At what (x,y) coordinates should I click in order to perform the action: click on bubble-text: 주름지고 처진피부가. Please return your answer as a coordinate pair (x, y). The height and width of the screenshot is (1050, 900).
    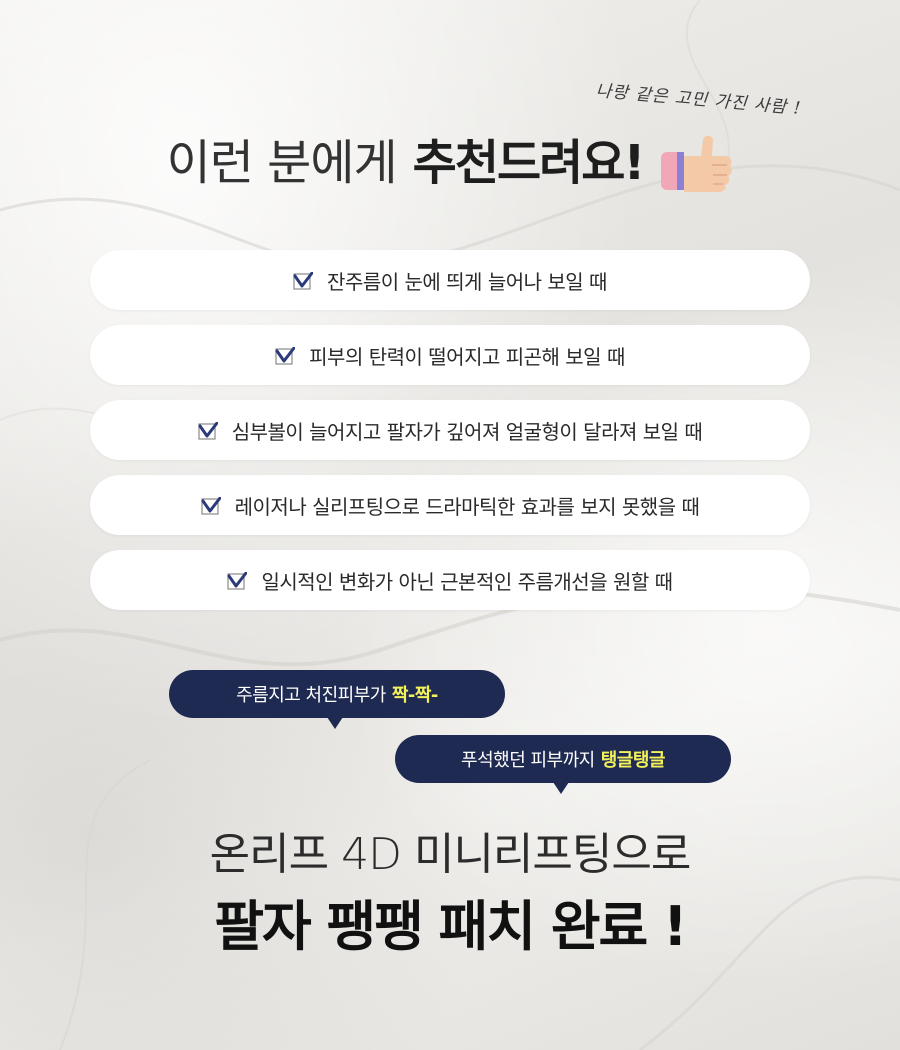
    Looking at the image, I should click on (311, 695).